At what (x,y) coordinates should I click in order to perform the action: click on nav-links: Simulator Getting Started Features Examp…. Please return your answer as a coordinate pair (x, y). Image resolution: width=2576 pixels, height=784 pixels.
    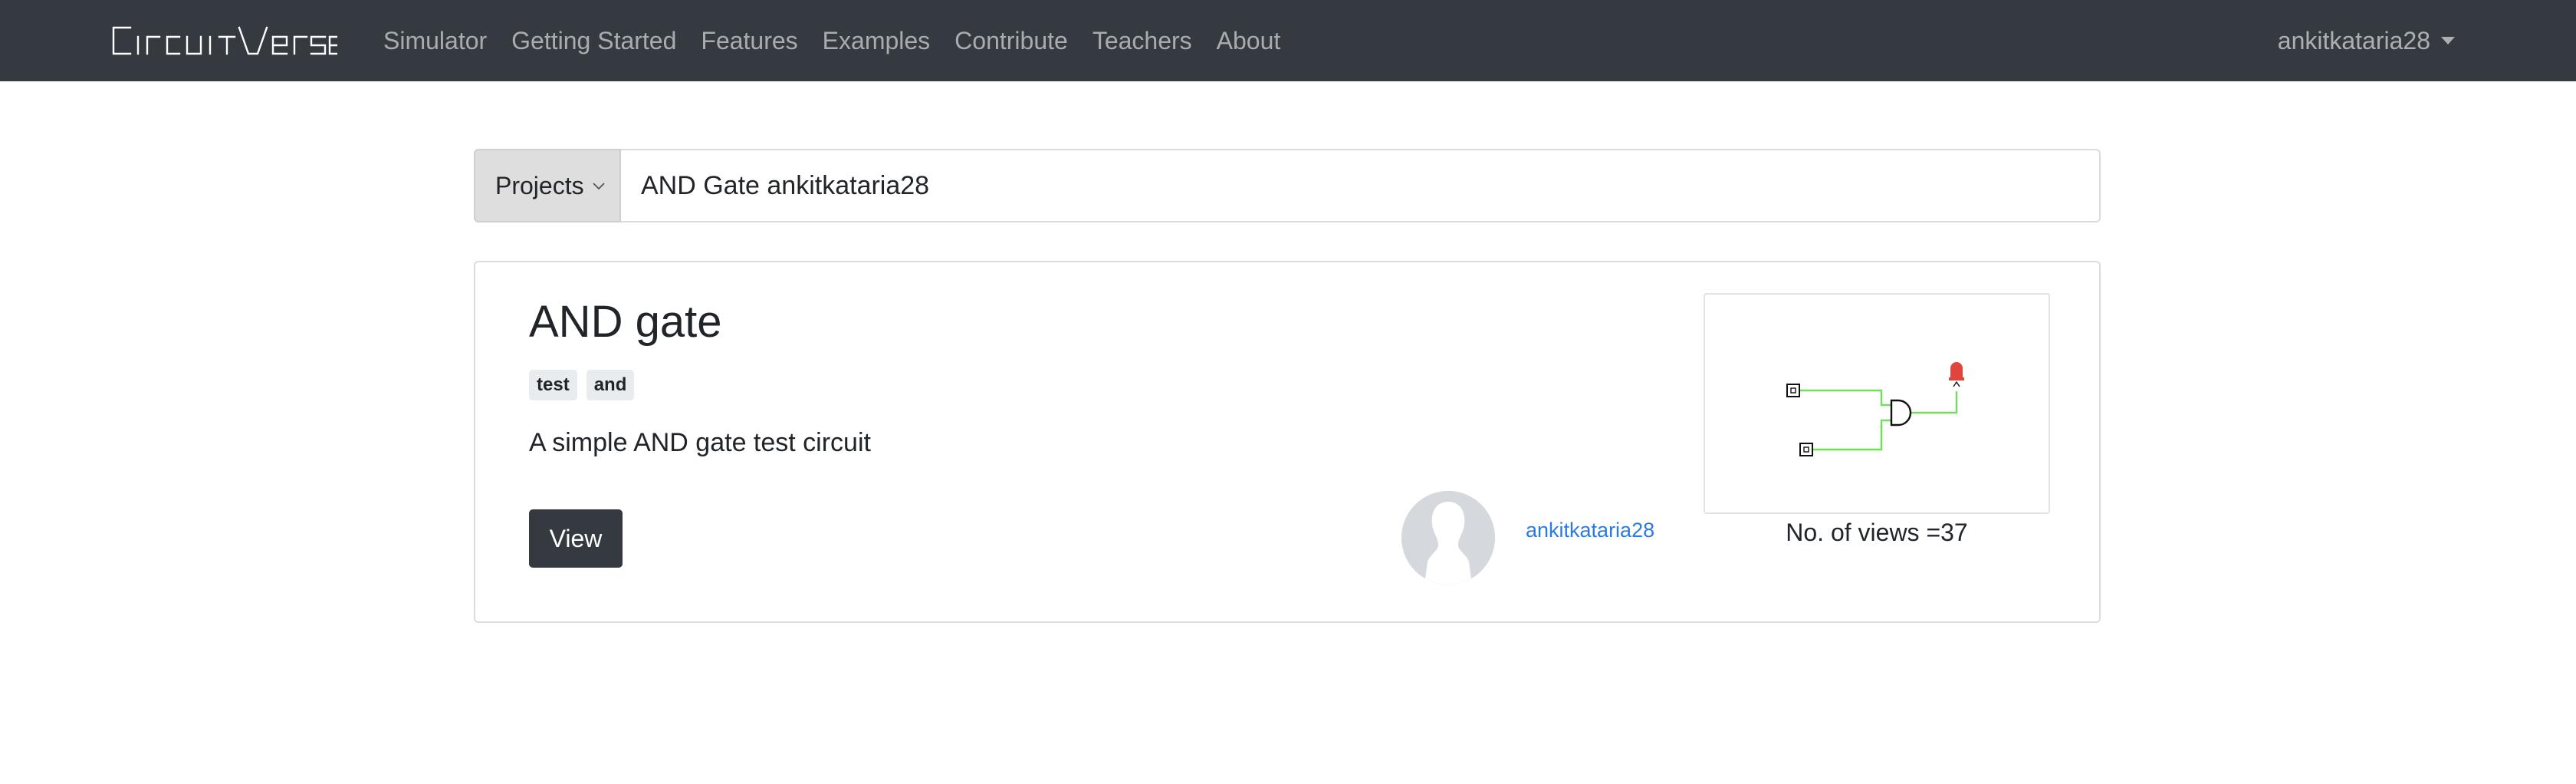
    Looking at the image, I should click on (832, 40).